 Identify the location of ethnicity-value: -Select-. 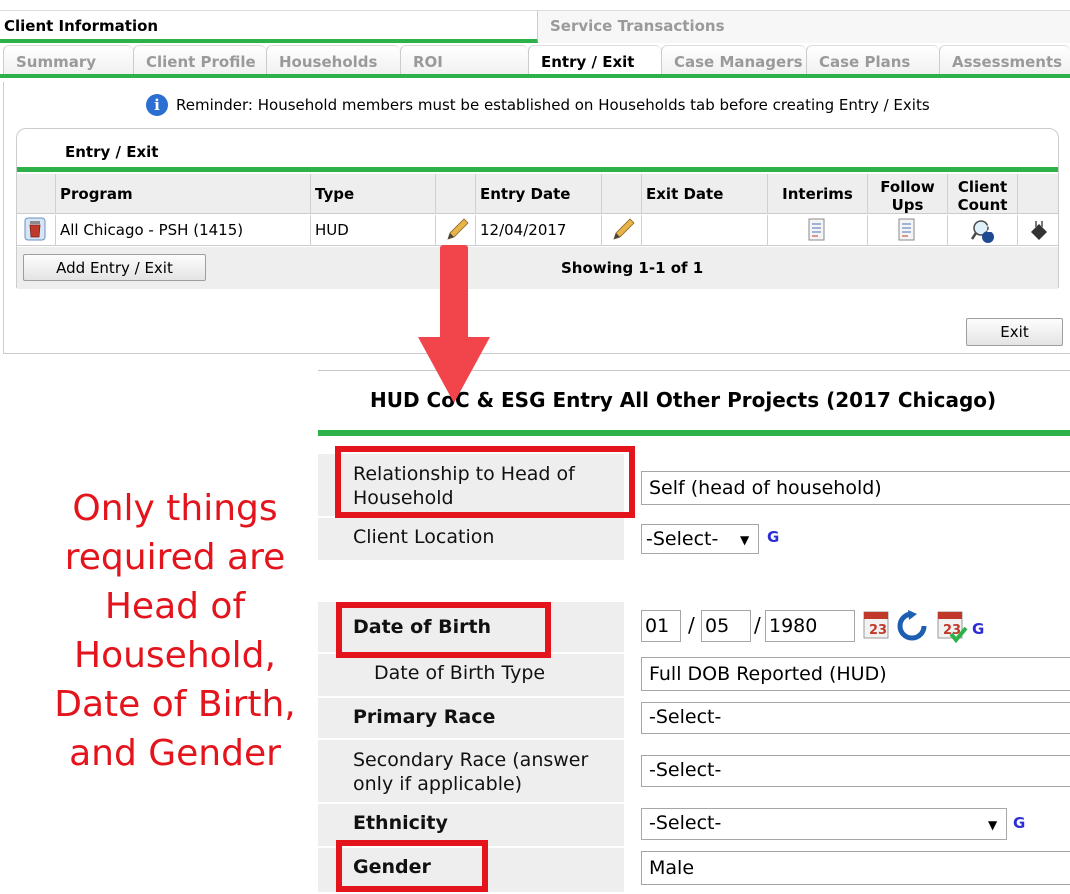
(685, 823).